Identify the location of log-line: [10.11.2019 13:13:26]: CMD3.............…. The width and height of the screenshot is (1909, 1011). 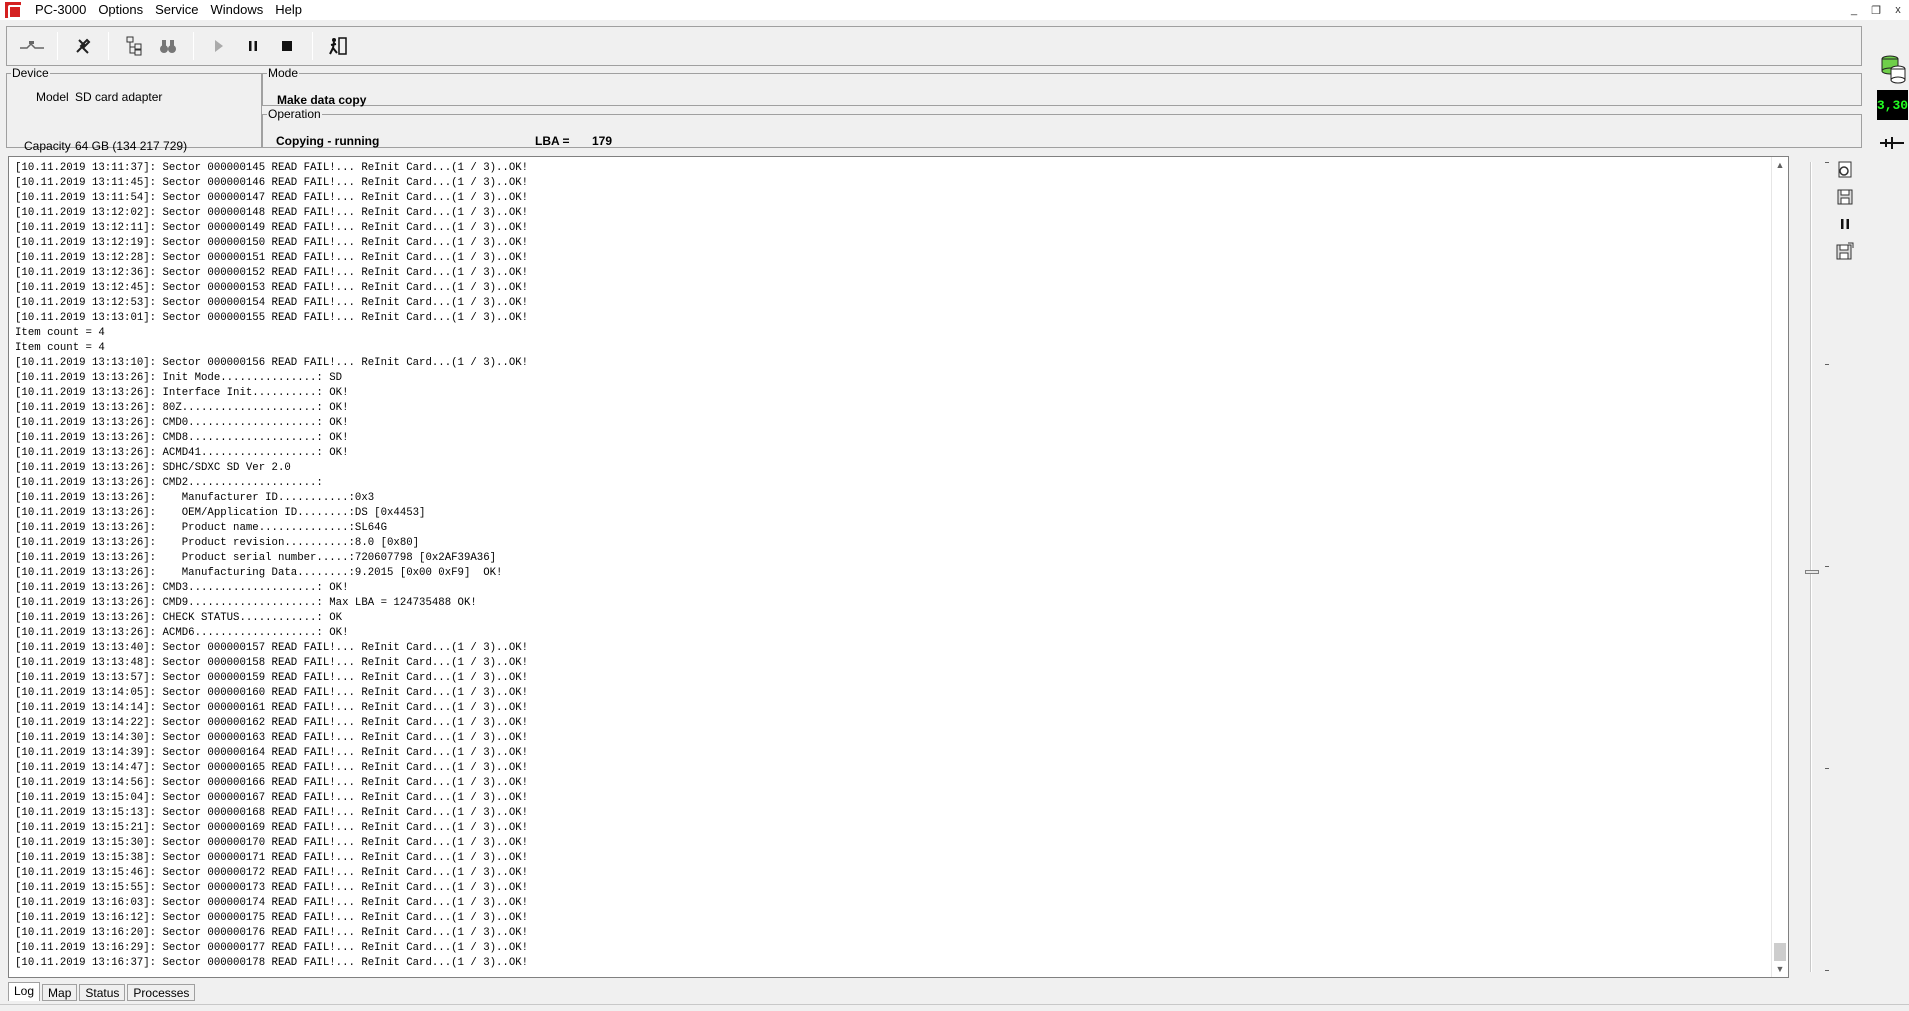
(182, 588).